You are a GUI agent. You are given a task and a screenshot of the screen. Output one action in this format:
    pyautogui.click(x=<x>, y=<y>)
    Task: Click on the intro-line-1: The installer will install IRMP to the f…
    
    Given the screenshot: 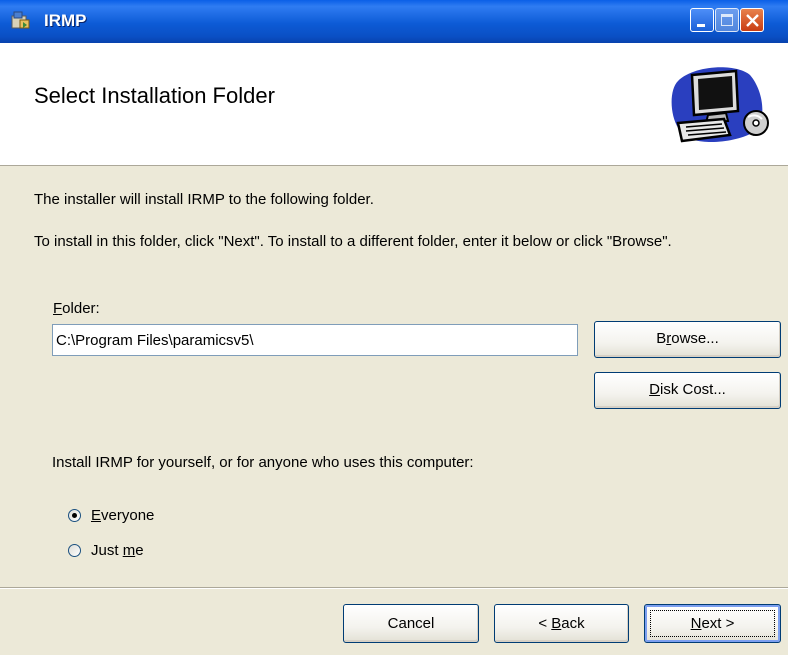 What is the action you would take?
    pyautogui.click(x=204, y=199)
    